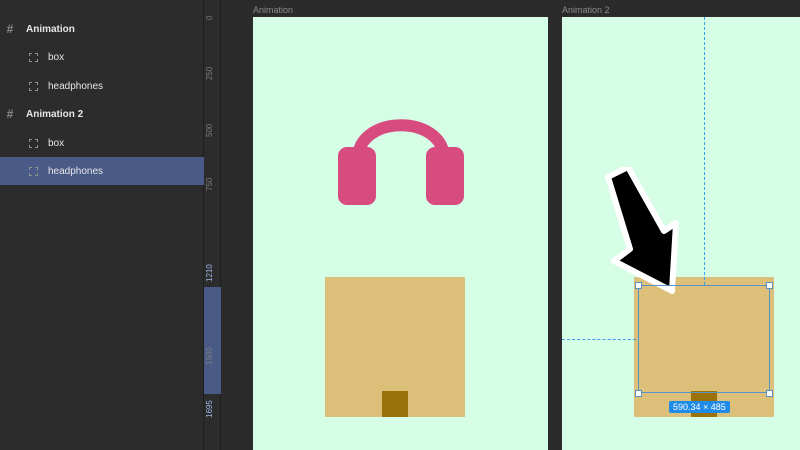 The image size is (800, 450). I want to click on layer-headphones-2-selected: headphones, so click(102, 171).